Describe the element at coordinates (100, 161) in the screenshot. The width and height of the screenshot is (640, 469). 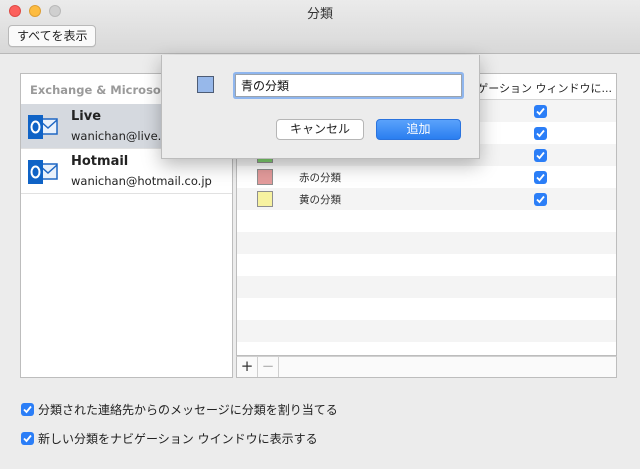
I see `account-name: Hotmail` at that location.